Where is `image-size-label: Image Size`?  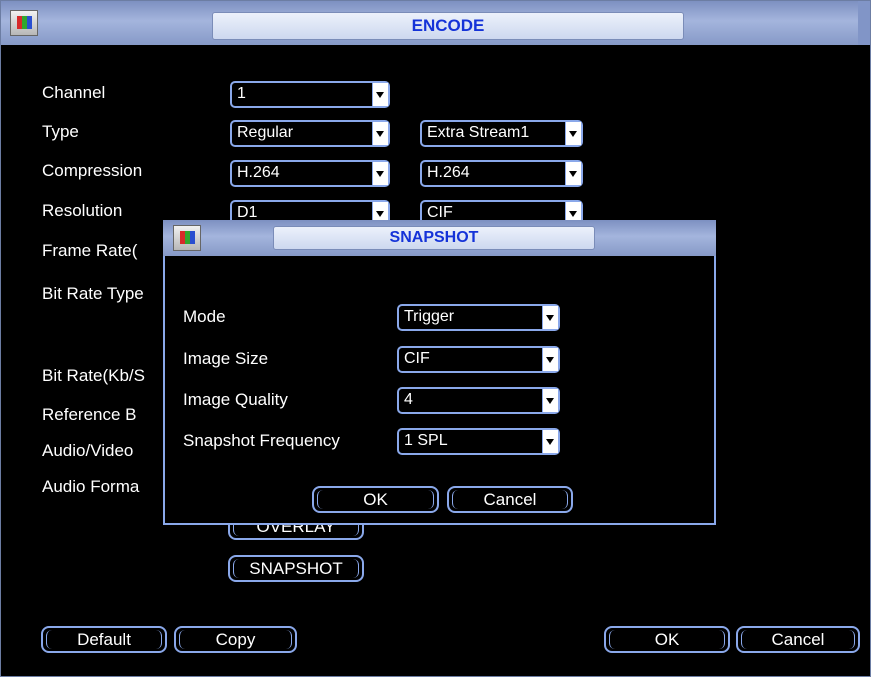
image-size-label: Image Size is located at coordinates (226, 358).